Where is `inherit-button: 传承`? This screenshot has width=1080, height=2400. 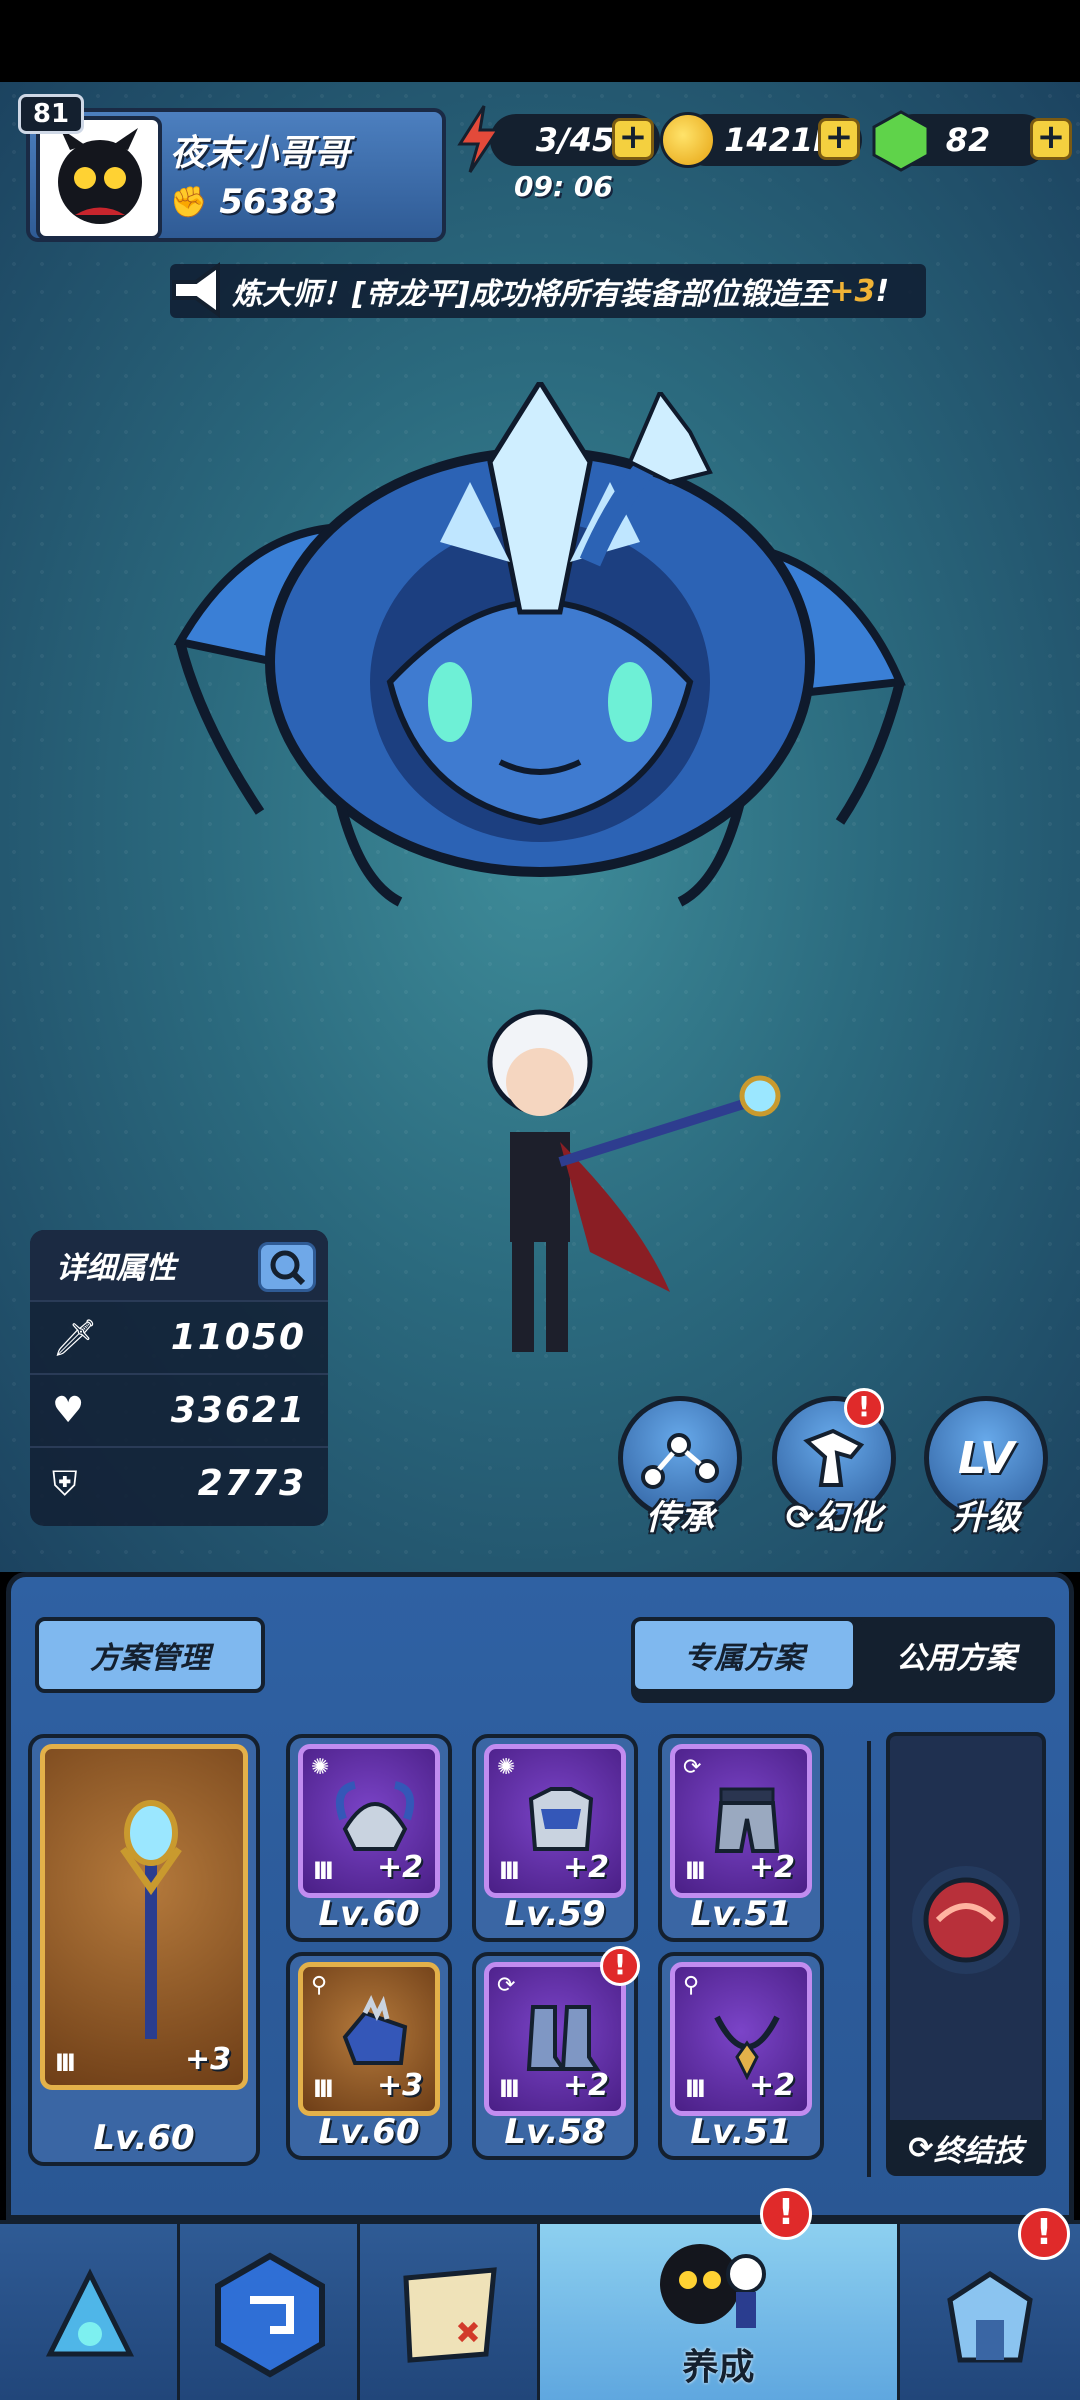 inherit-button: 传承 is located at coordinates (680, 1467).